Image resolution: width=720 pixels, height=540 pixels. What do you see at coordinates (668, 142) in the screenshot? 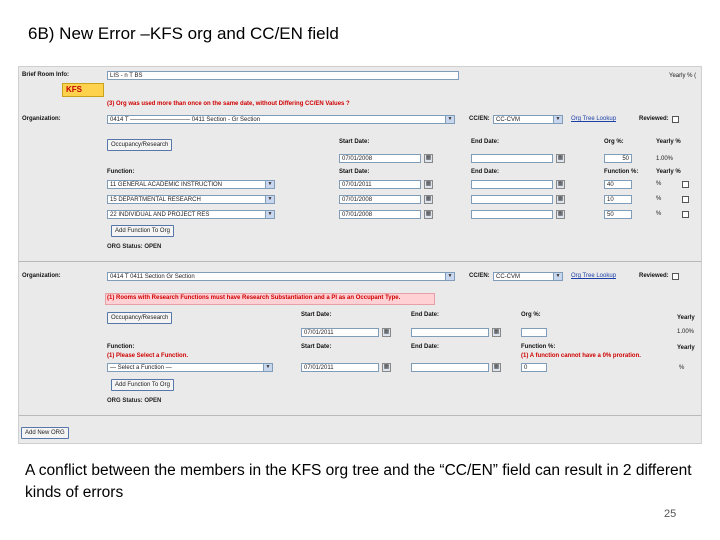
I see `yearly-label: Yearly %` at bounding box center [668, 142].